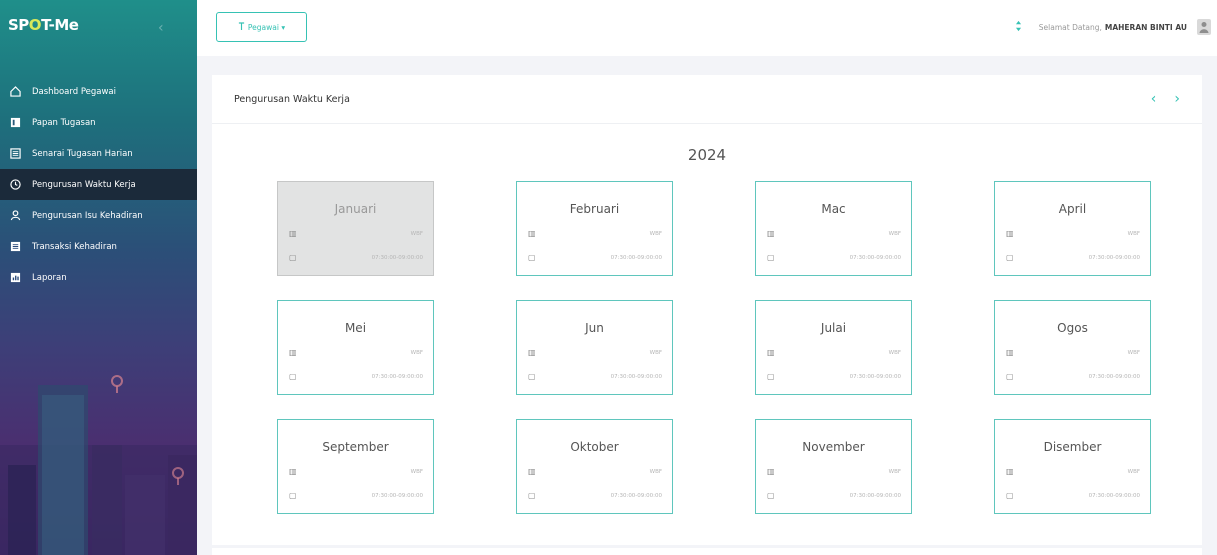 This screenshot has width=1217, height=555. What do you see at coordinates (292, 99) in the screenshot?
I see `page-title: Pengurusan Waktu Kerja` at bounding box center [292, 99].